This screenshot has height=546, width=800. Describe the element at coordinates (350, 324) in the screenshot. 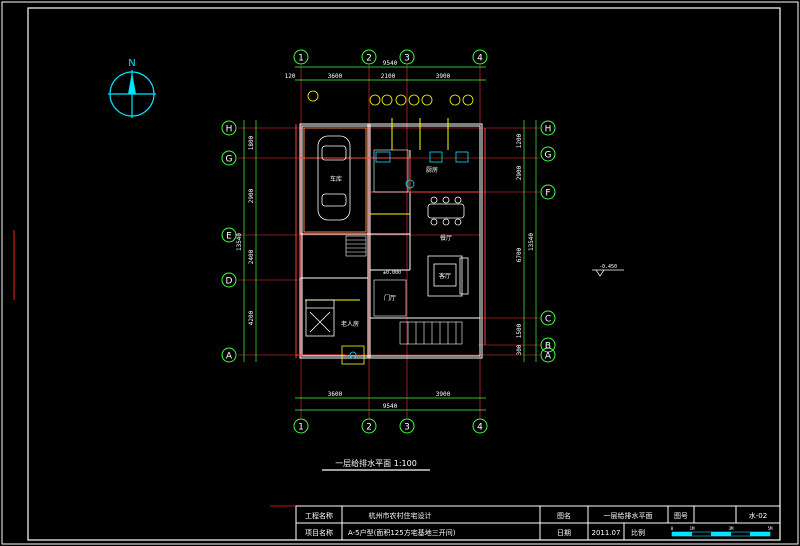

I see `room-label-bedroom: 老人房` at that location.